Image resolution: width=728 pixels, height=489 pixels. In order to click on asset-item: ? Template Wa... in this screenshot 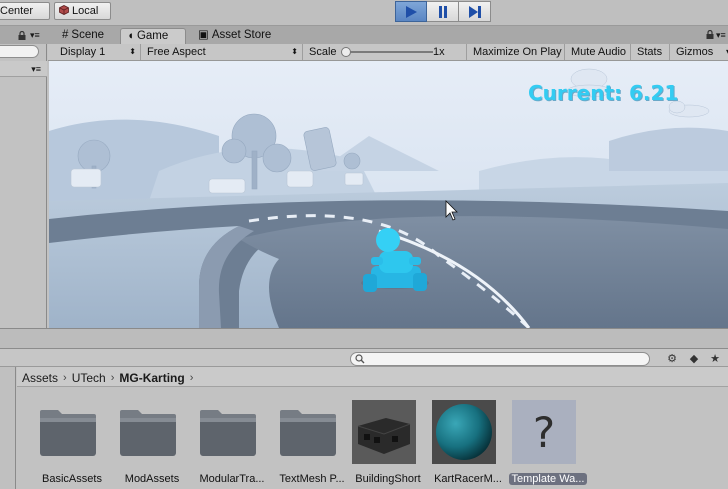, I will do `click(543, 442)`.